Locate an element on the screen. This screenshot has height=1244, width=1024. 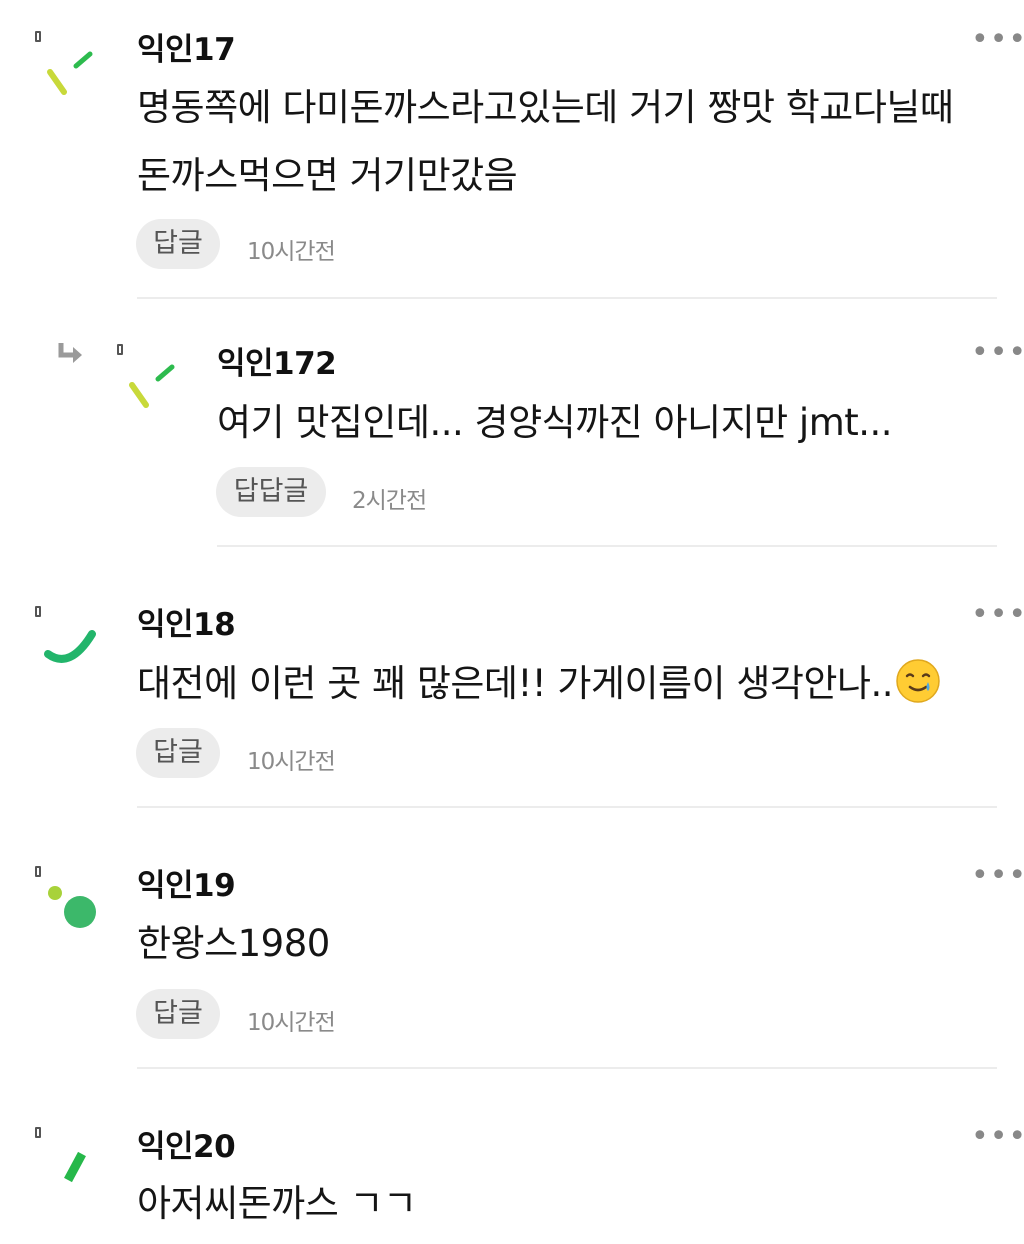
green-slash-icon is located at coordinates (75, 1167).